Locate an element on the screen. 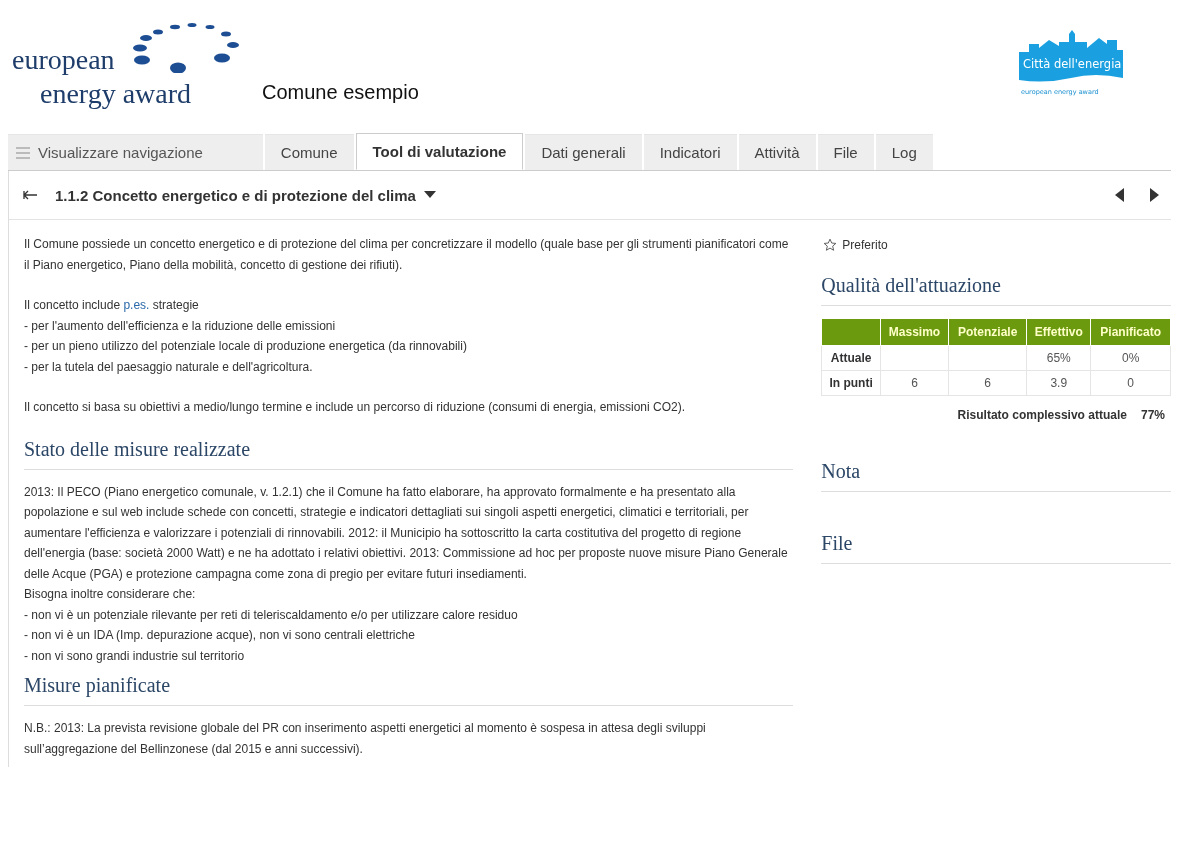 This screenshot has width=1183, height=861. section-text: - non vi è un potenziale rilevante per reti di teleriscaldamento e/o per utilizzare calore residuo is located at coordinates (271, 615).